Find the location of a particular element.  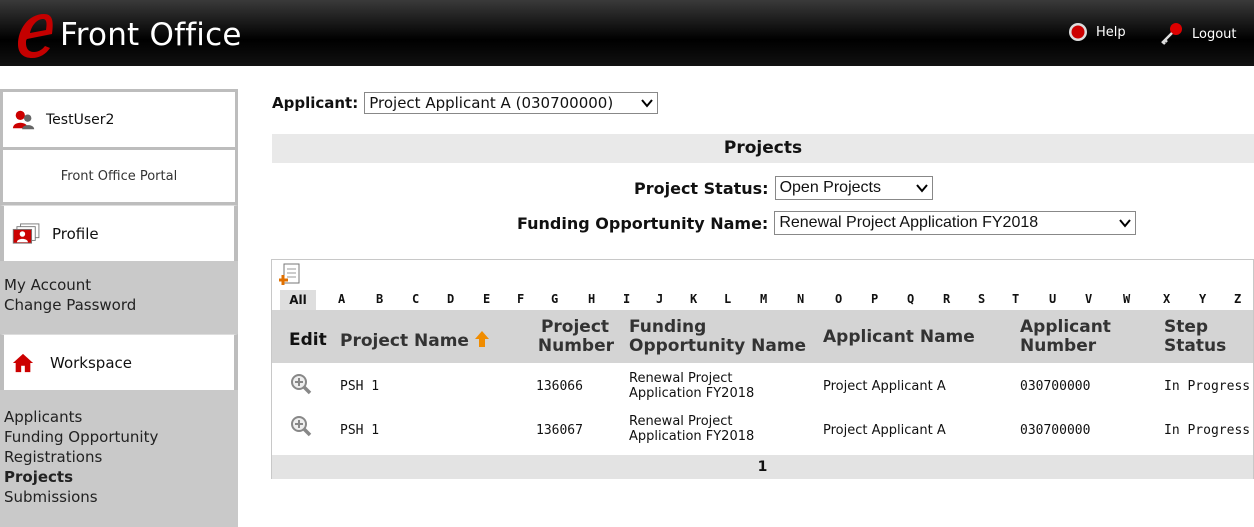

alpha-letter: F is located at coordinates (520, 299).